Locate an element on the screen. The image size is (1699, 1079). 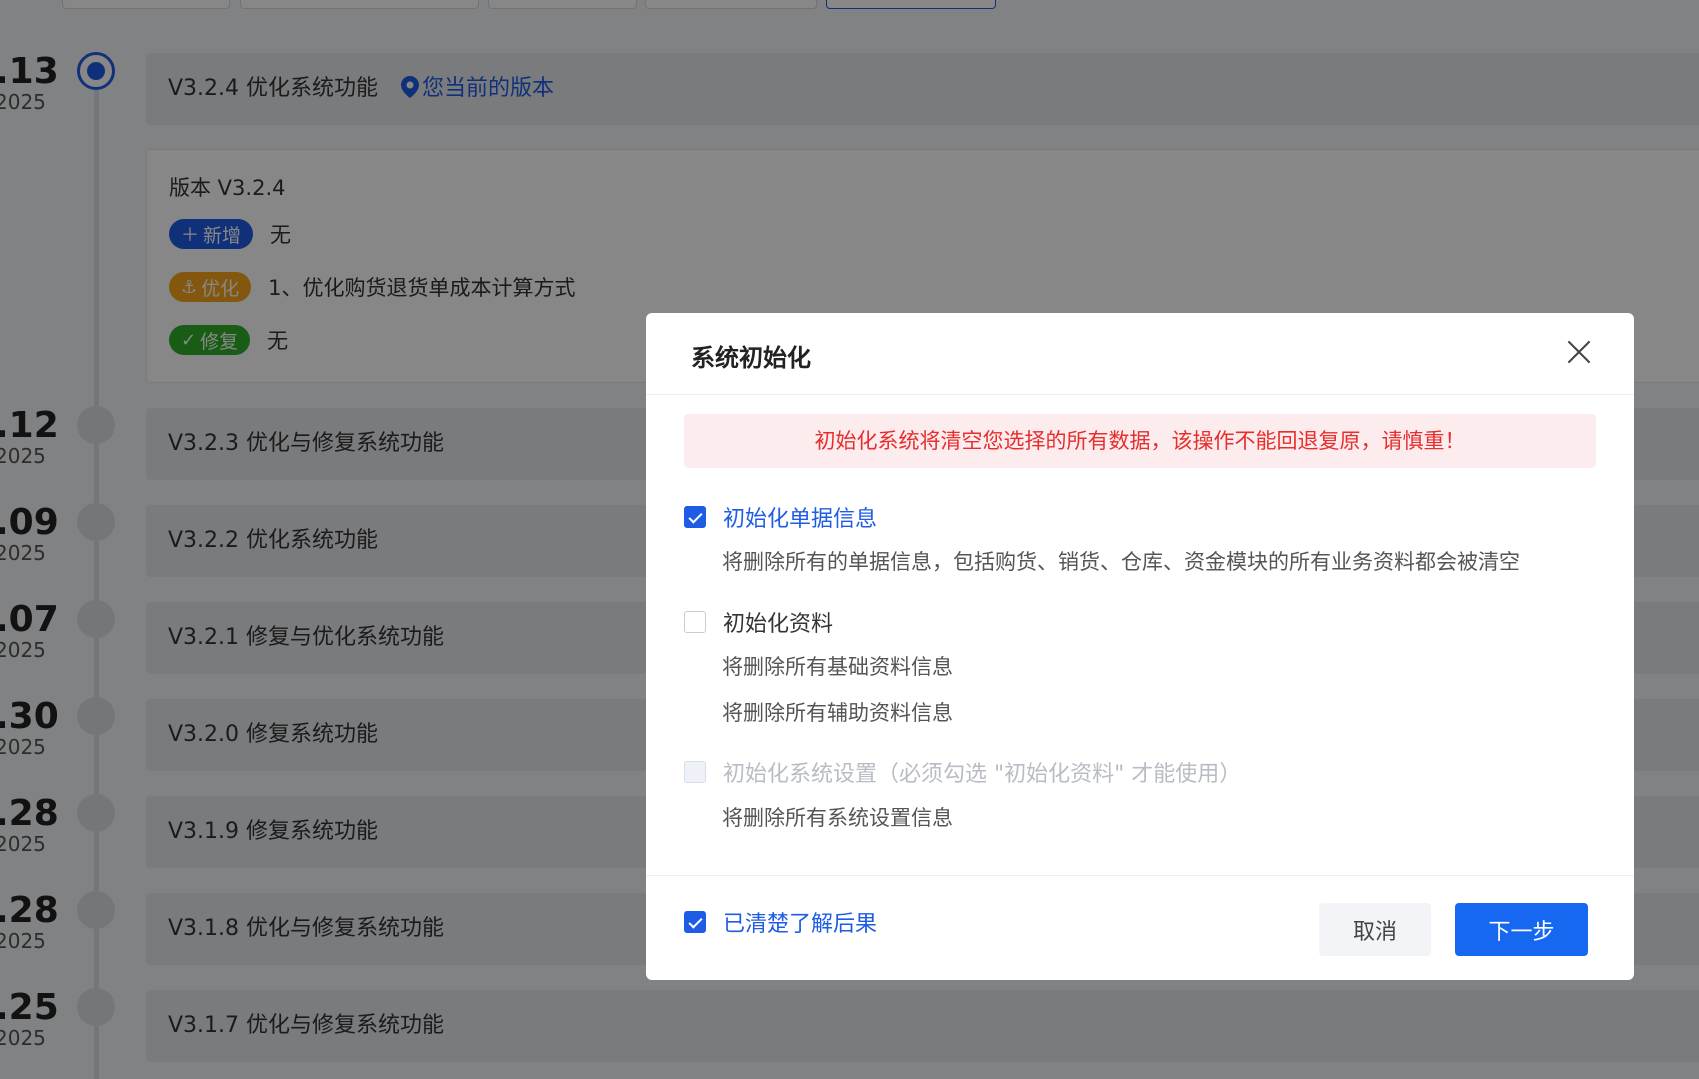
option-init-data-desc-2: 将删除所有辅助资料信息 is located at coordinates (837, 713).